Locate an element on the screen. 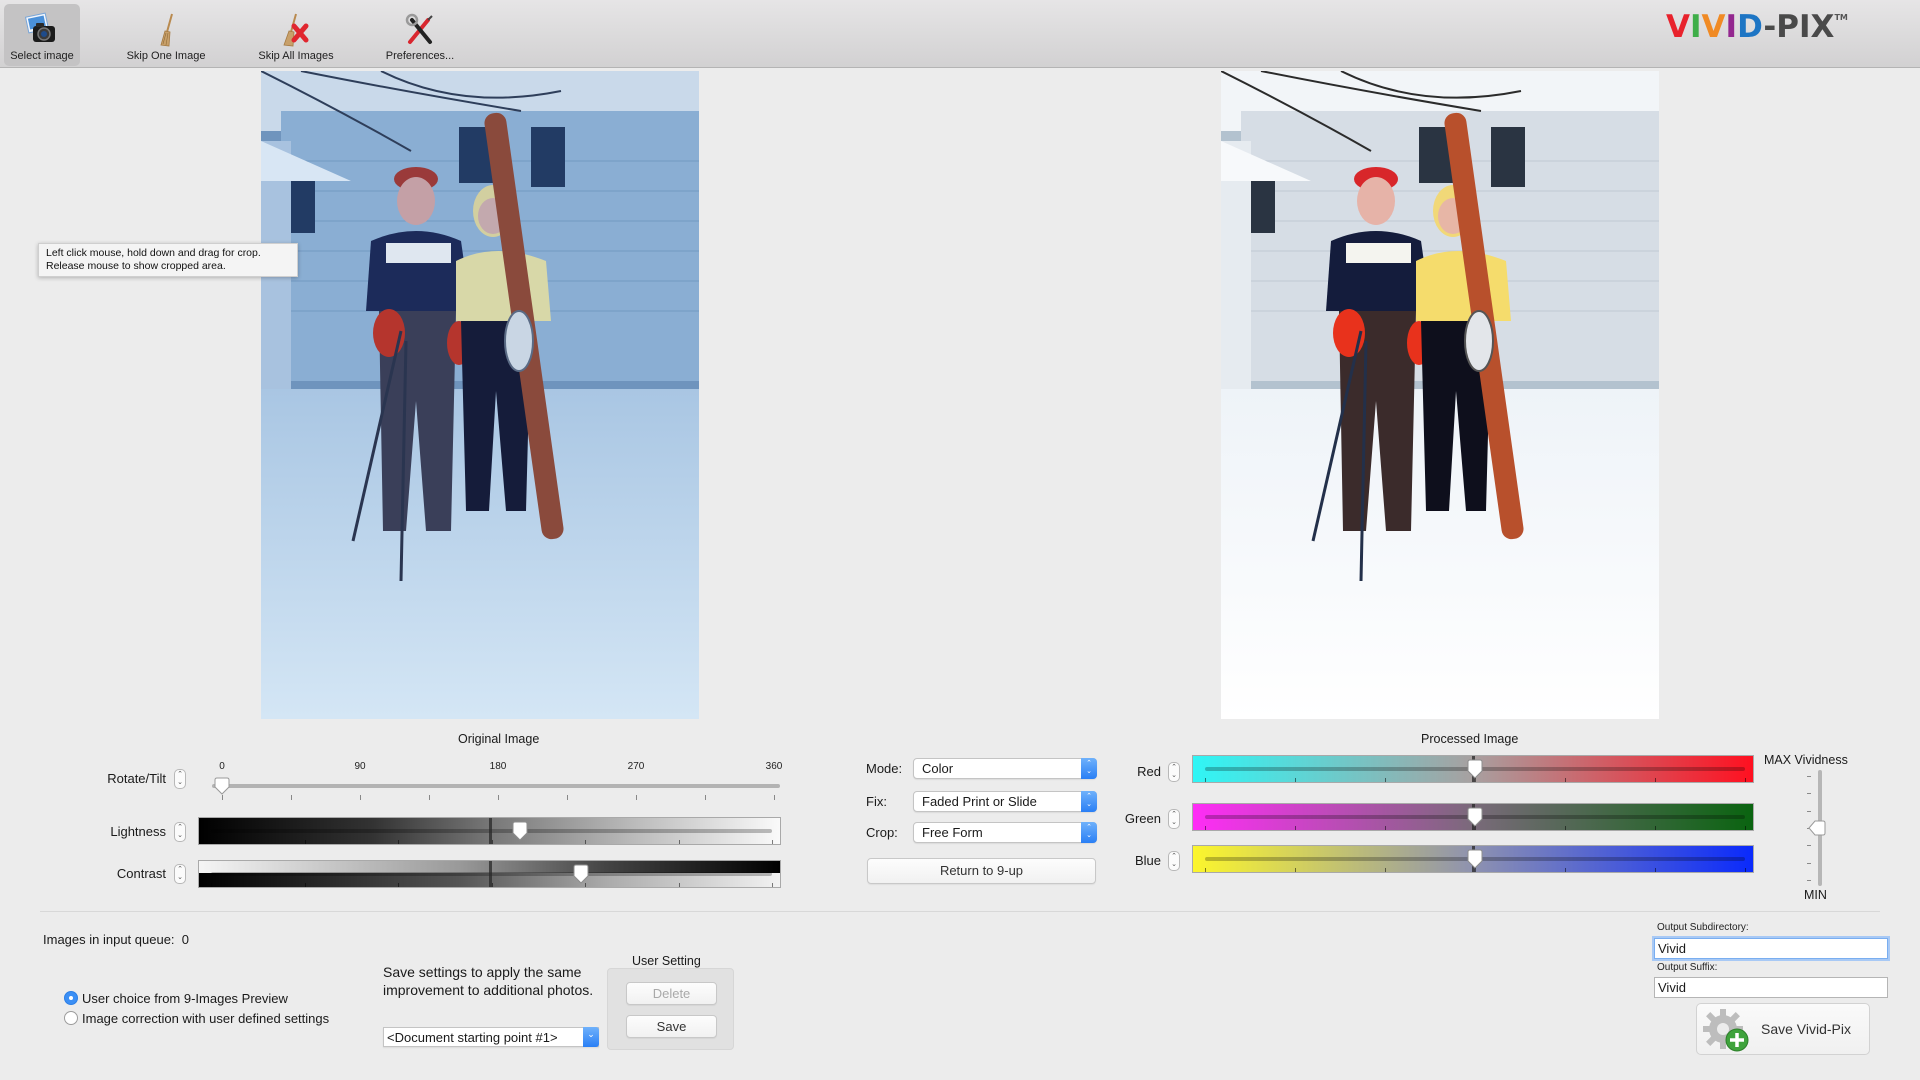  rotate-tick-label: 0 is located at coordinates (222, 766).